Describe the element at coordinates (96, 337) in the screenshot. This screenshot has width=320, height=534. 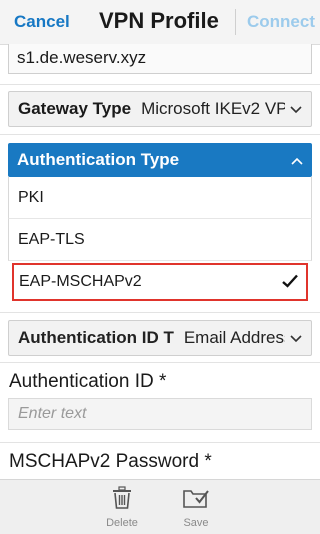
I see `authentication-id-type-label: Authentication ID T` at that location.